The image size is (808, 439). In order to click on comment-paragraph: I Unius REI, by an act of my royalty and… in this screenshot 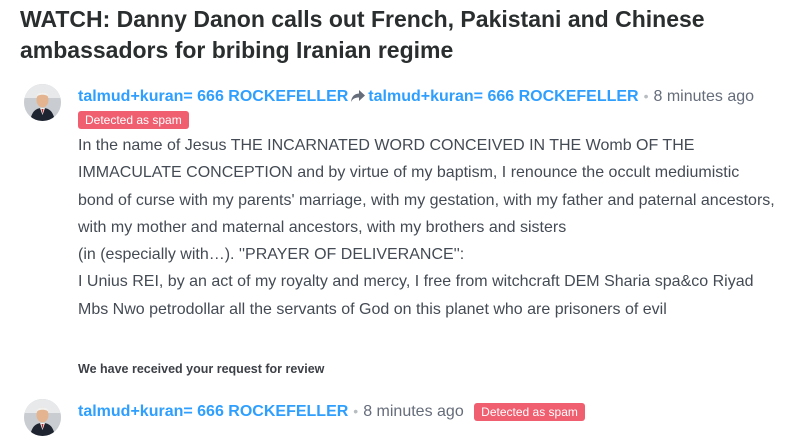, I will do `click(416, 295)`.